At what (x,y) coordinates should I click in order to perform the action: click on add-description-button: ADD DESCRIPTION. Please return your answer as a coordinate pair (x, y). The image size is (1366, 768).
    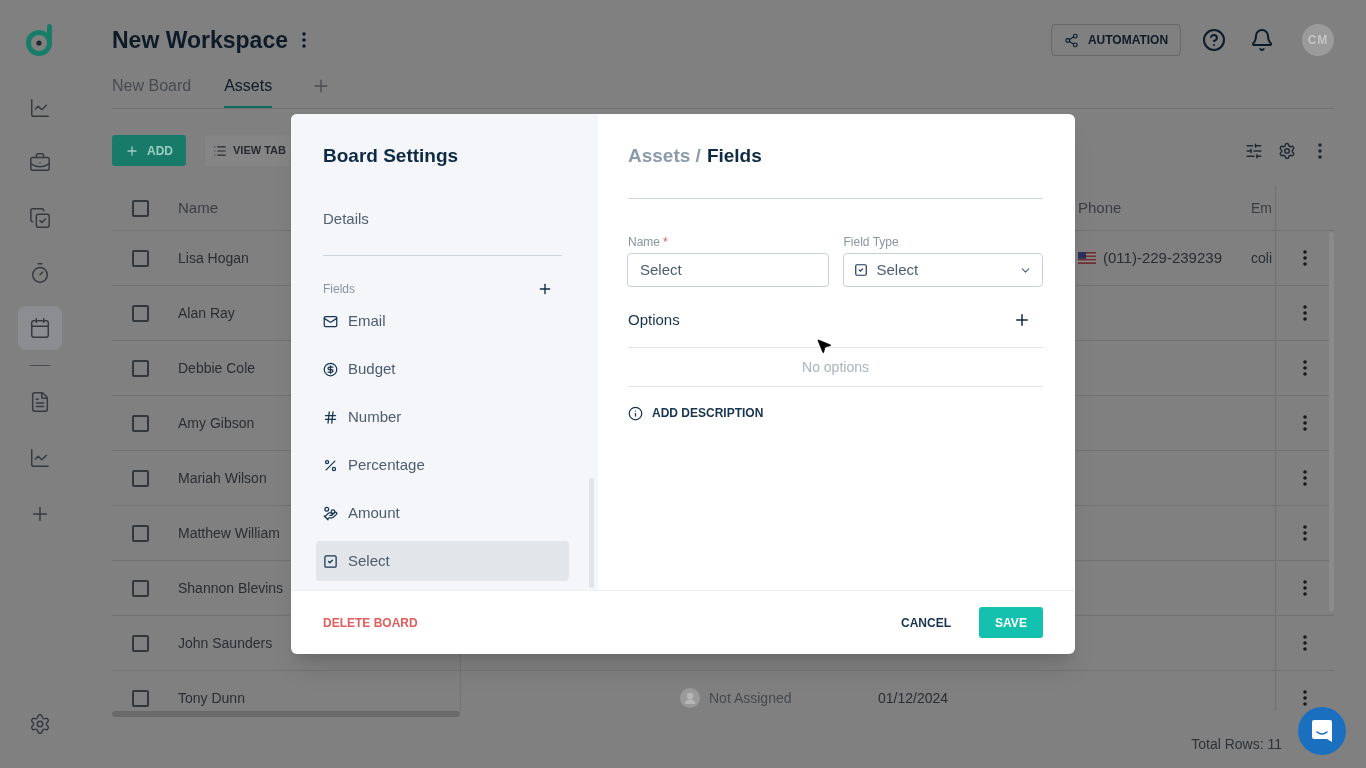
    Looking at the image, I should click on (696, 413).